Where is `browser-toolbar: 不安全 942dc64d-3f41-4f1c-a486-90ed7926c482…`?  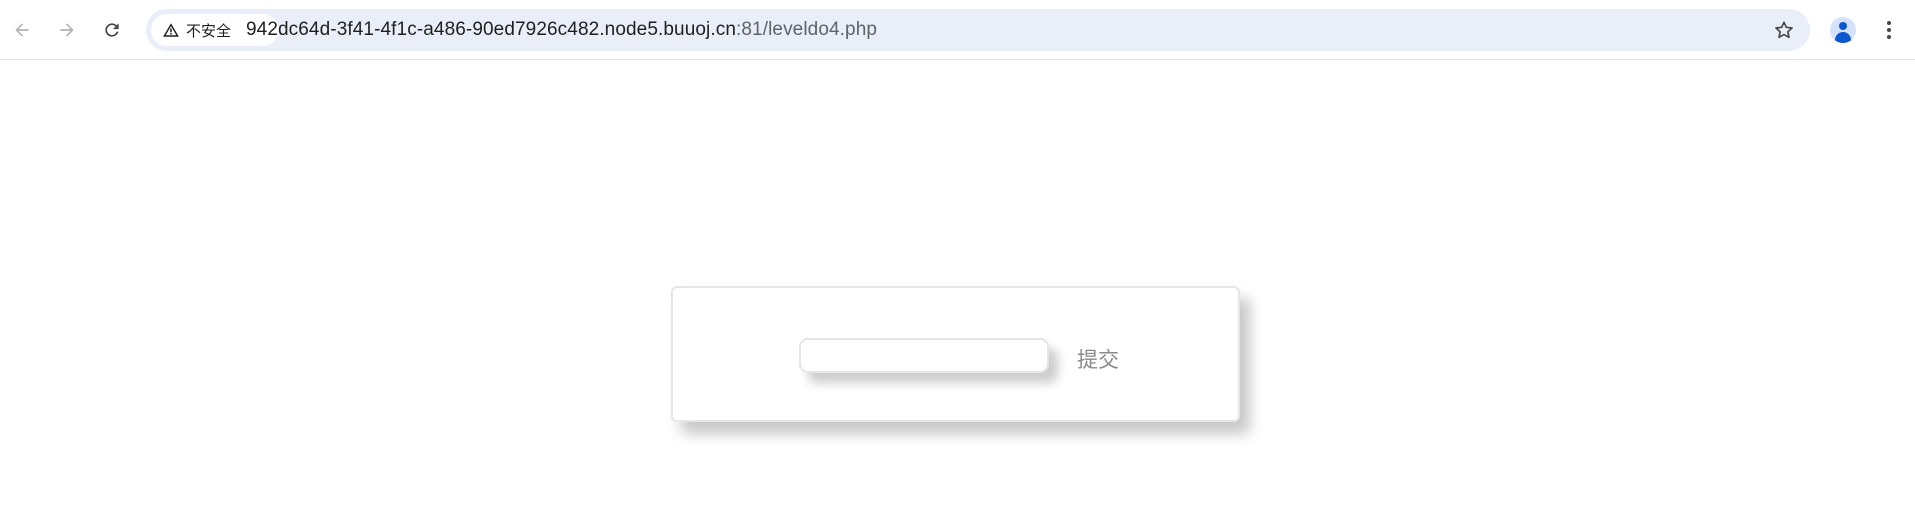
browser-toolbar: 不安全 942dc64d-3f41-4f1c-a486-90ed7926c482… is located at coordinates (957, 30).